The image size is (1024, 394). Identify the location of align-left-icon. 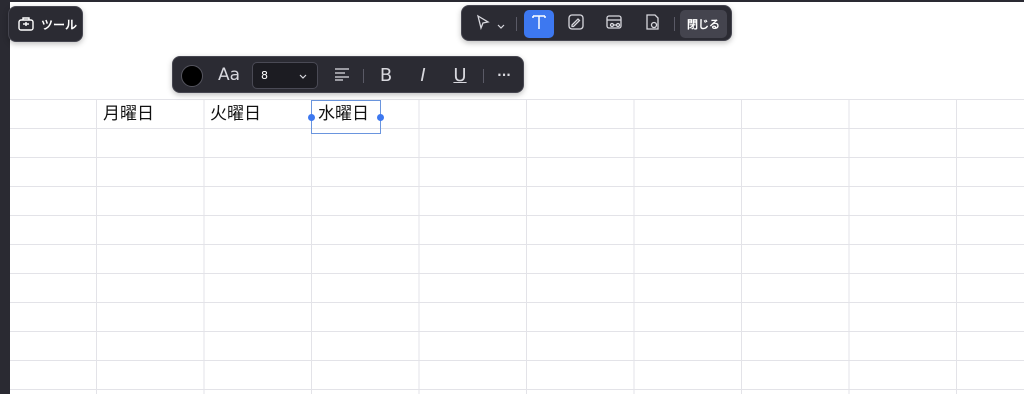
(342, 75).